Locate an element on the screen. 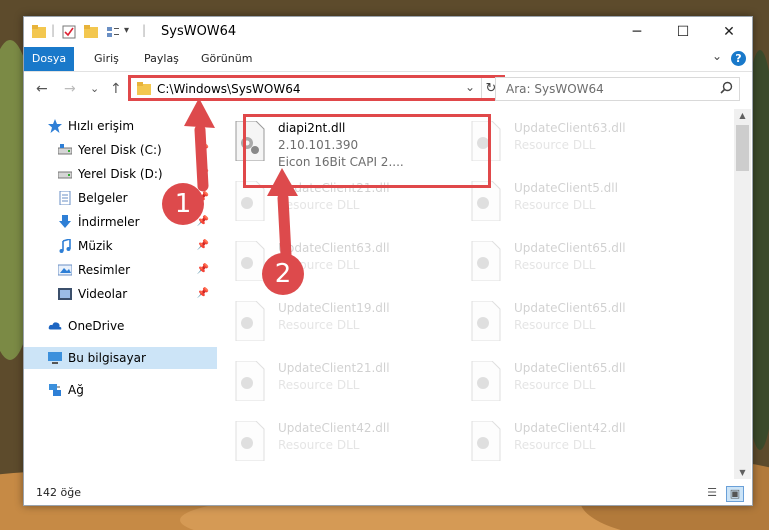 This screenshot has height=530, width=769. step-badge-2: 2 is located at coordinates (283, 274).